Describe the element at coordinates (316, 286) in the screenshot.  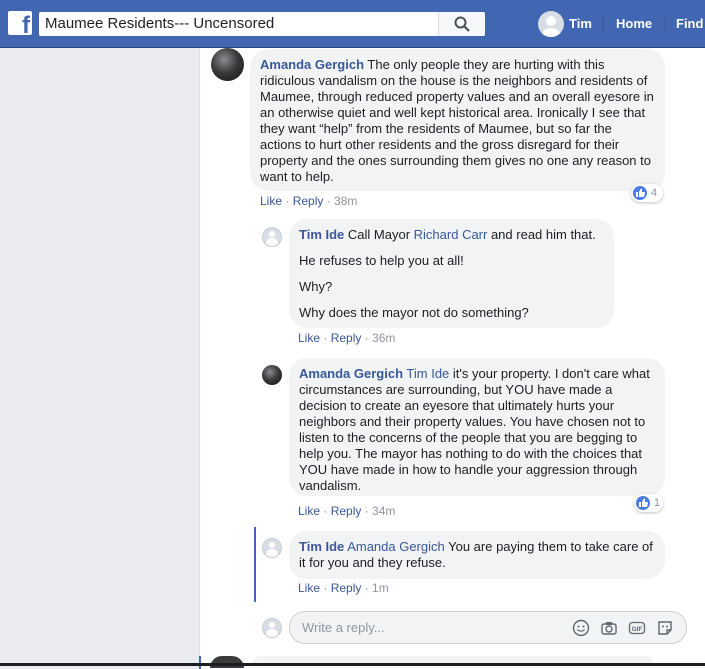
I see `comment-line: Why?` at that location.